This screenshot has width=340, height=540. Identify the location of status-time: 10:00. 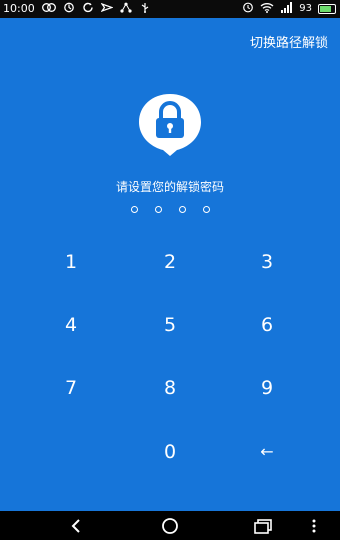
(19, 8).